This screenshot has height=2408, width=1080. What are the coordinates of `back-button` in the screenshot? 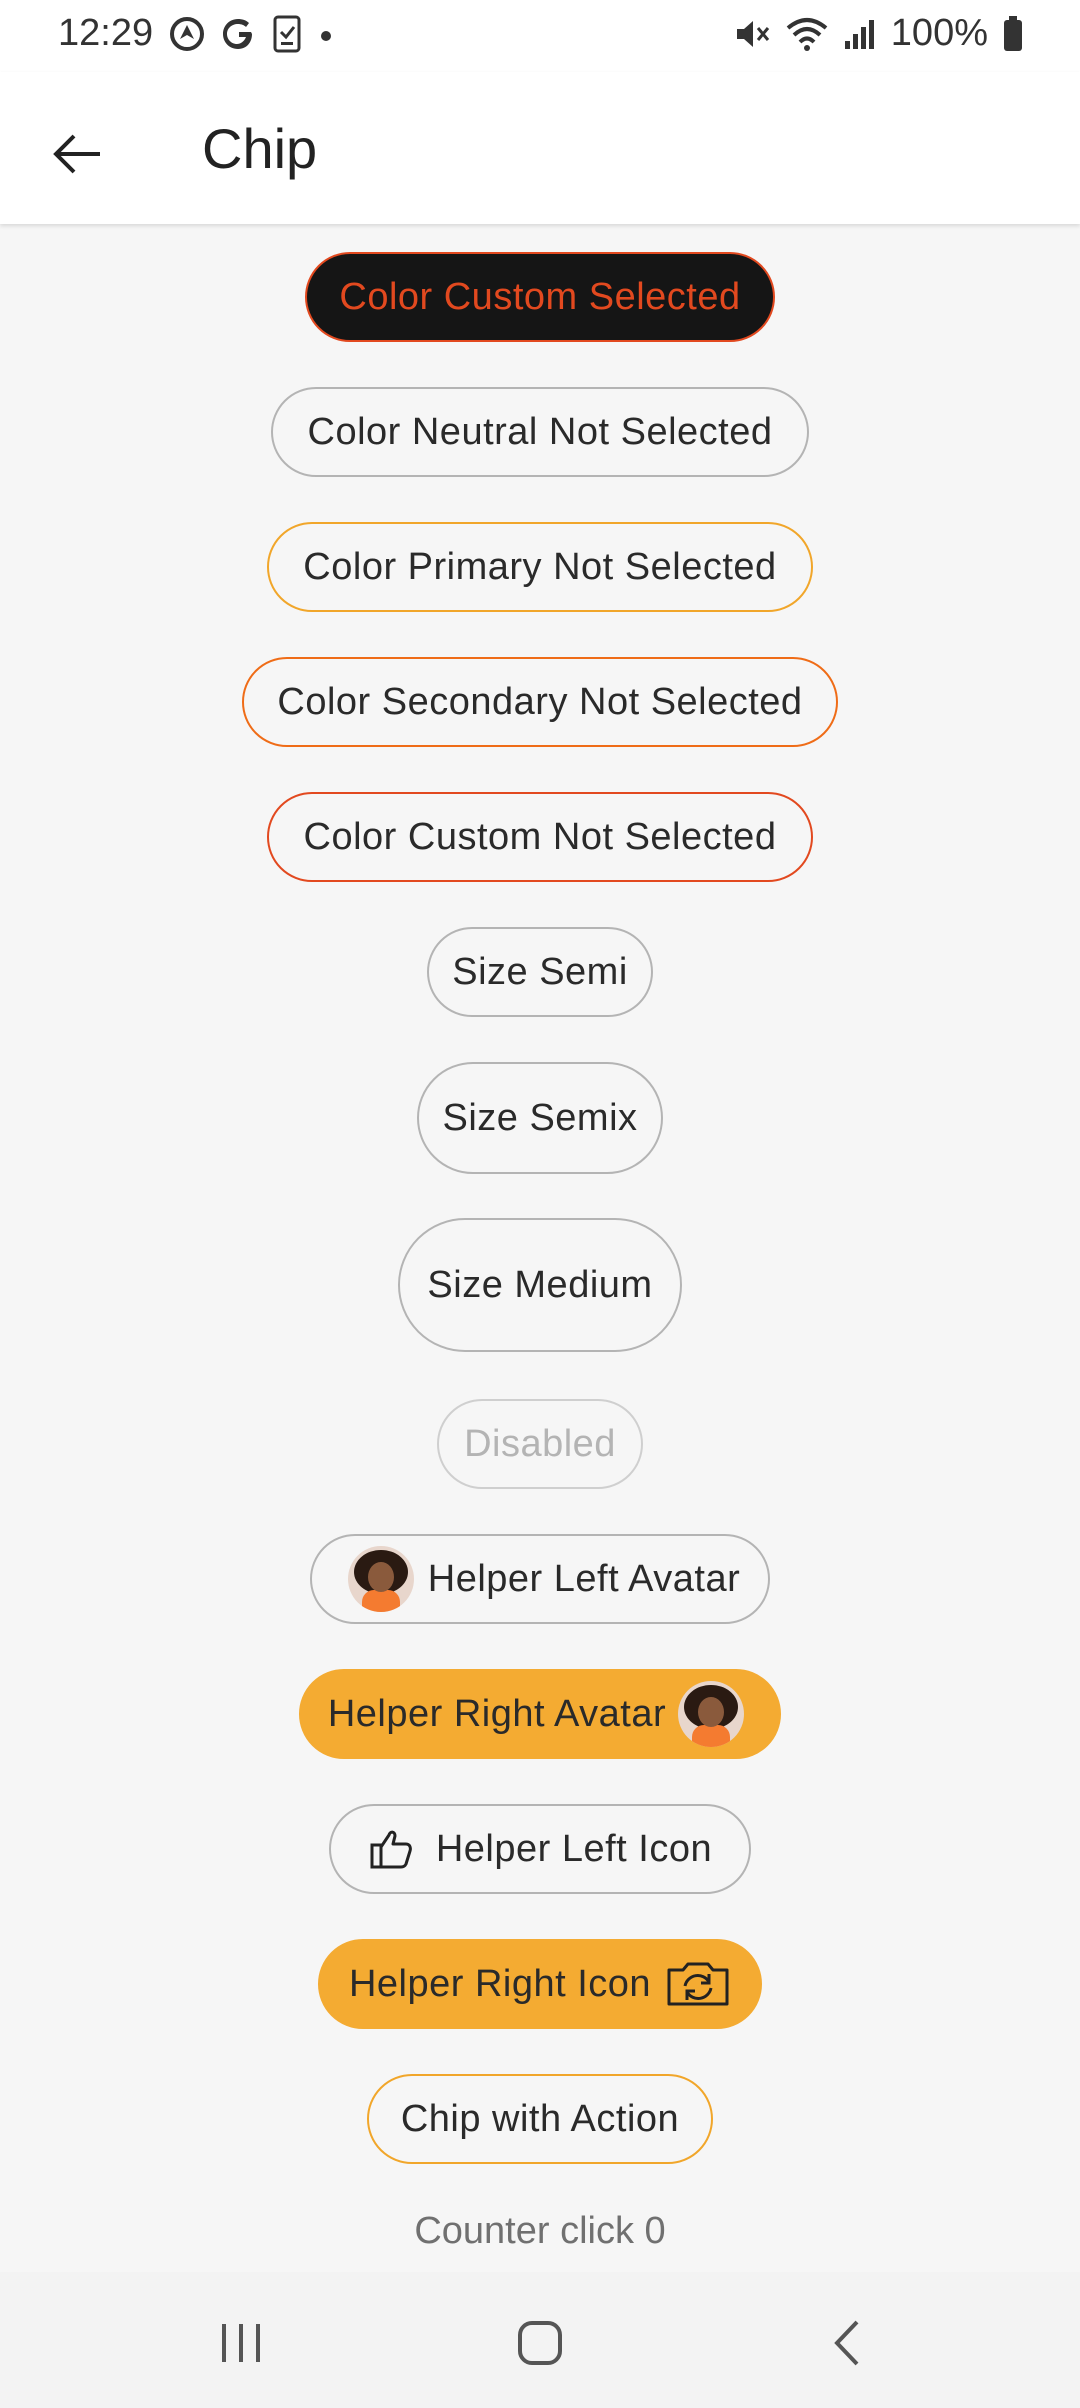 It's located at (78, 154).